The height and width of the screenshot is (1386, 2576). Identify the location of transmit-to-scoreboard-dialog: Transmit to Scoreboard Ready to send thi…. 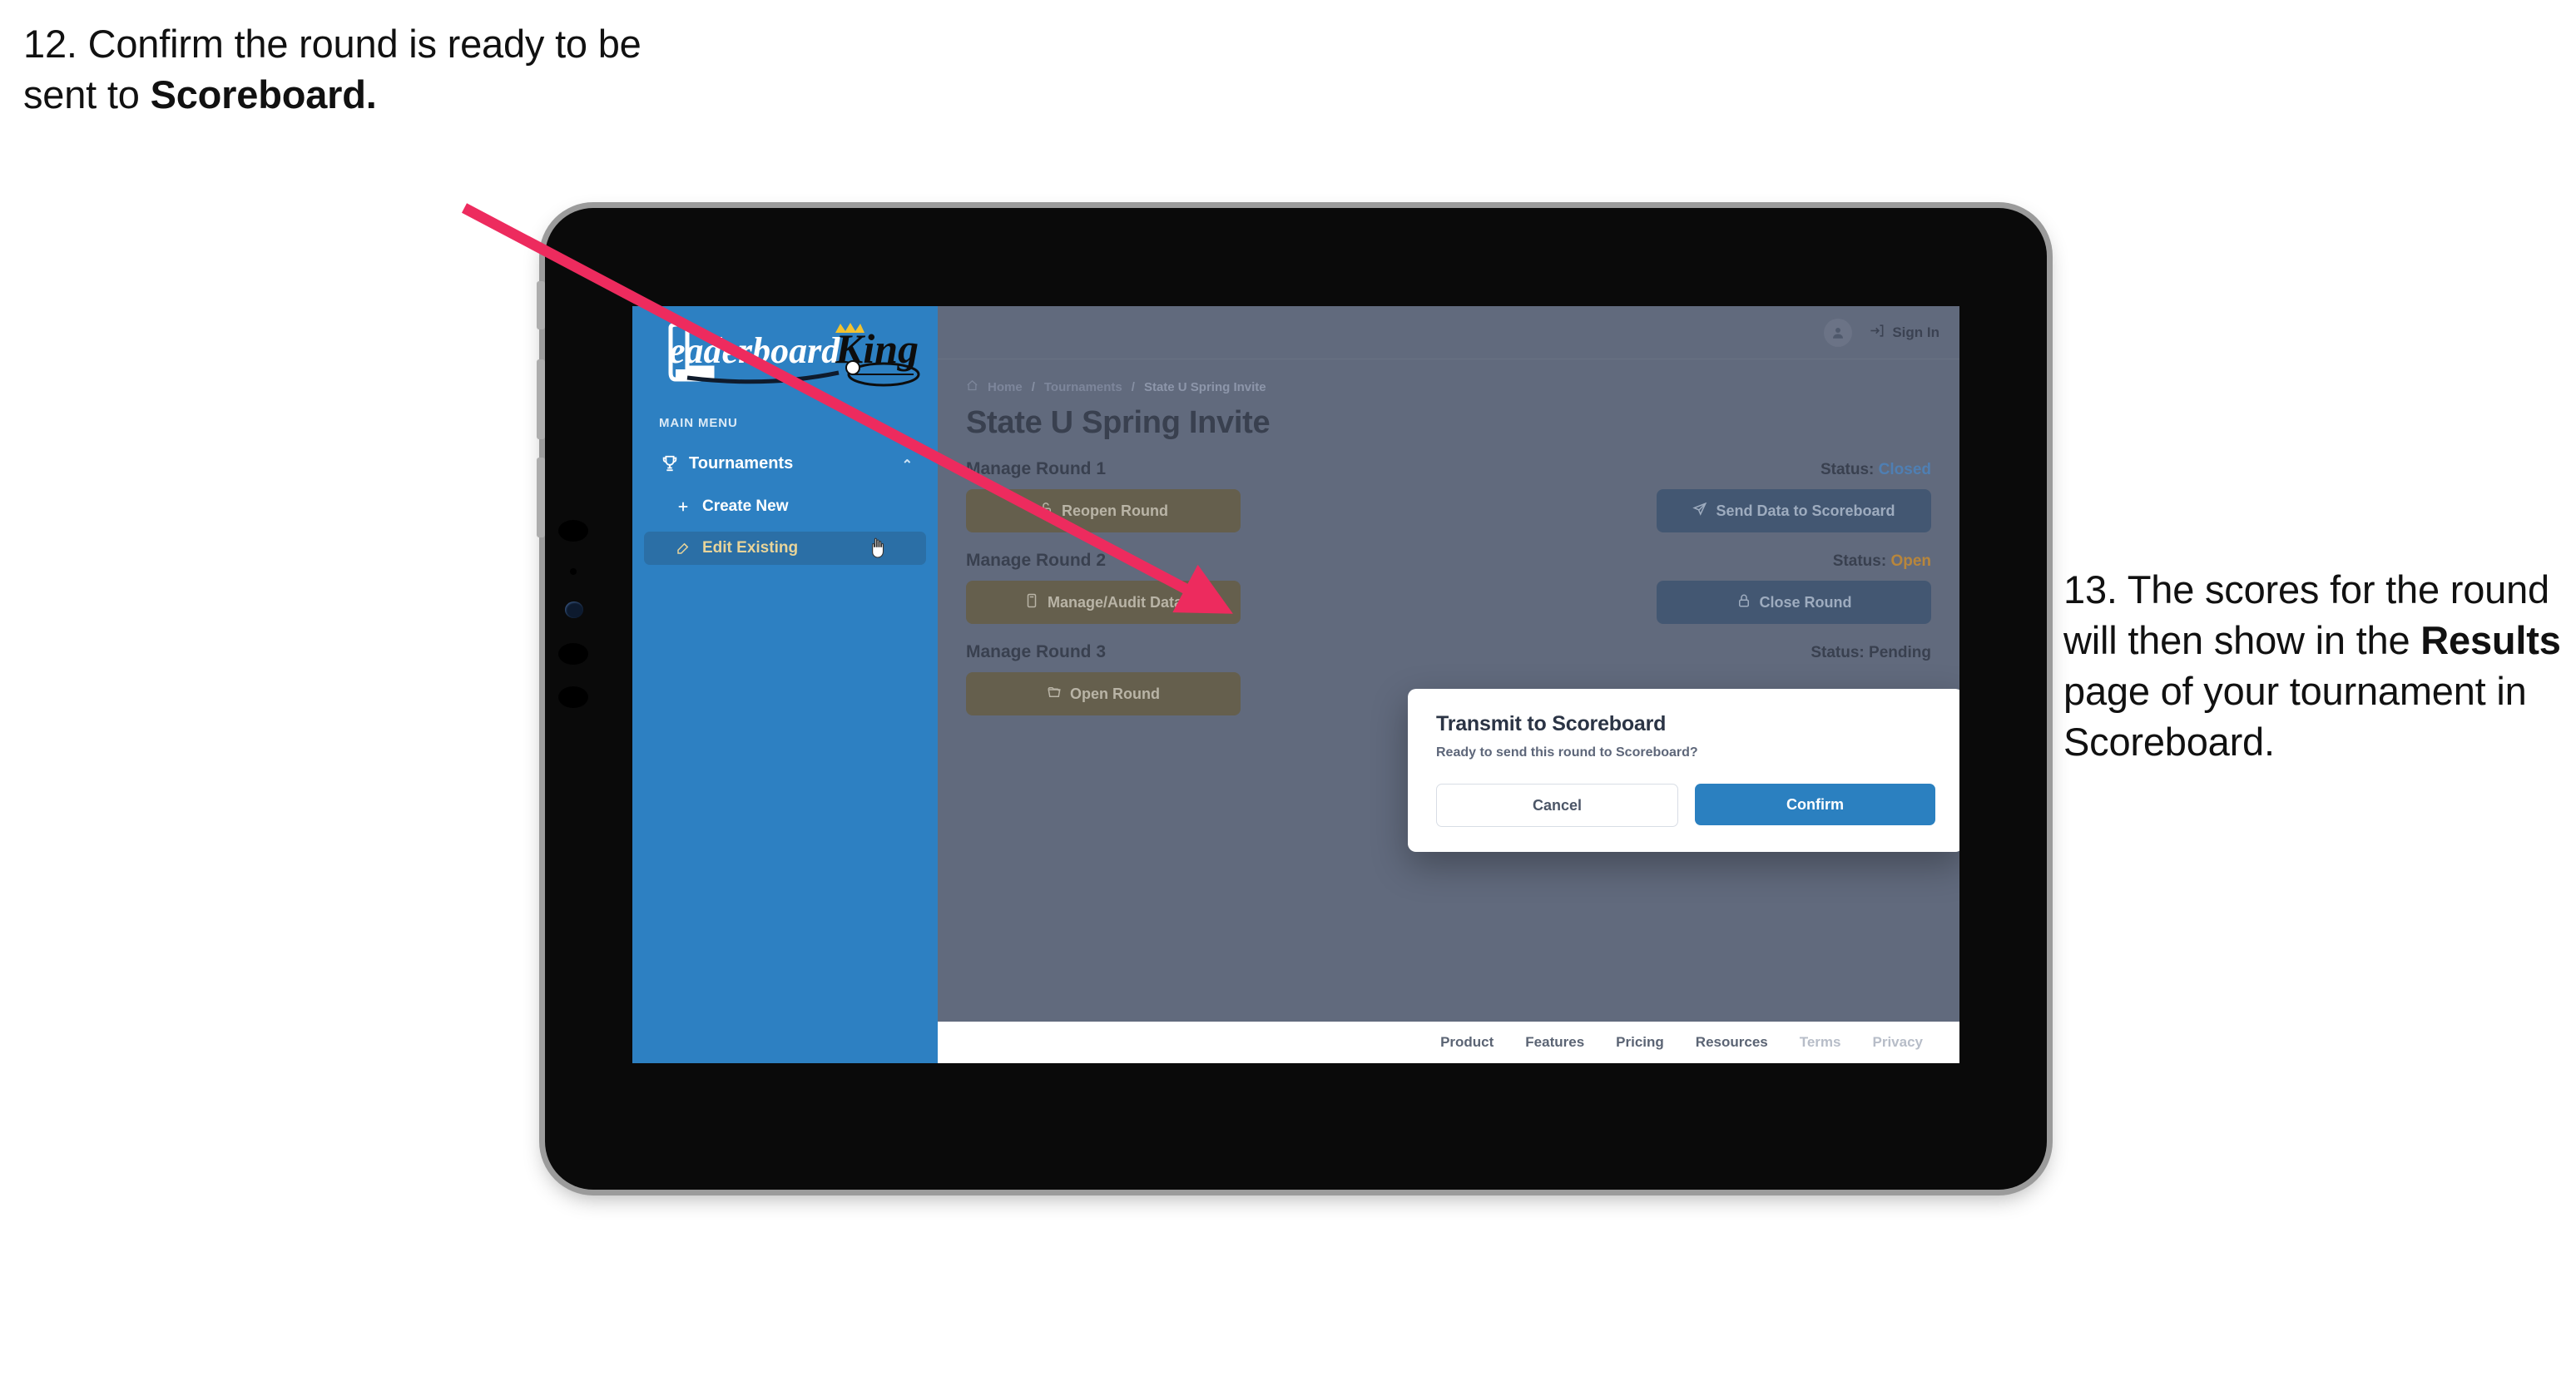
(1683, 770).